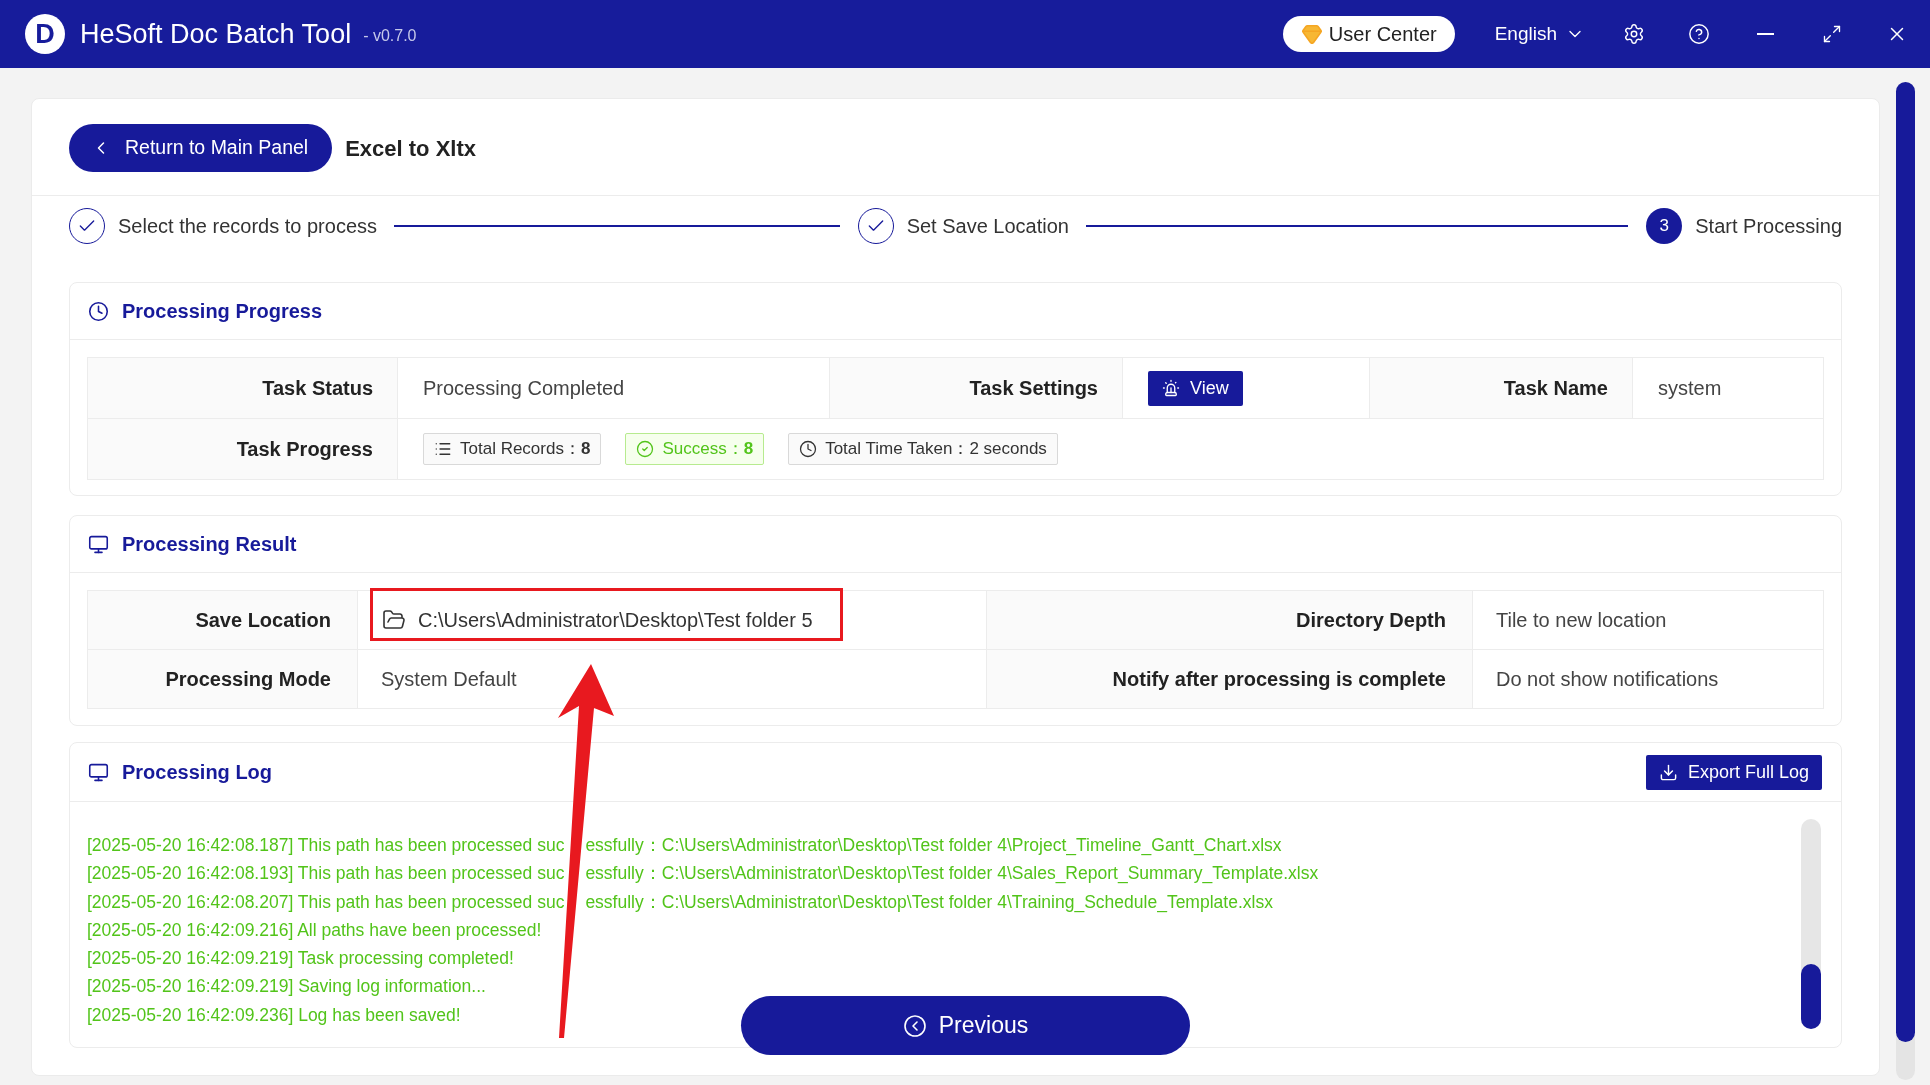 The width and height of the screenshot is (1930, 1085). What do you see at coordinates (314, 930) in the screenshot?
I see `log-text: [2025-05-20 16:42:09.216] All paths have been processed!` at bounding box center [314, 930].